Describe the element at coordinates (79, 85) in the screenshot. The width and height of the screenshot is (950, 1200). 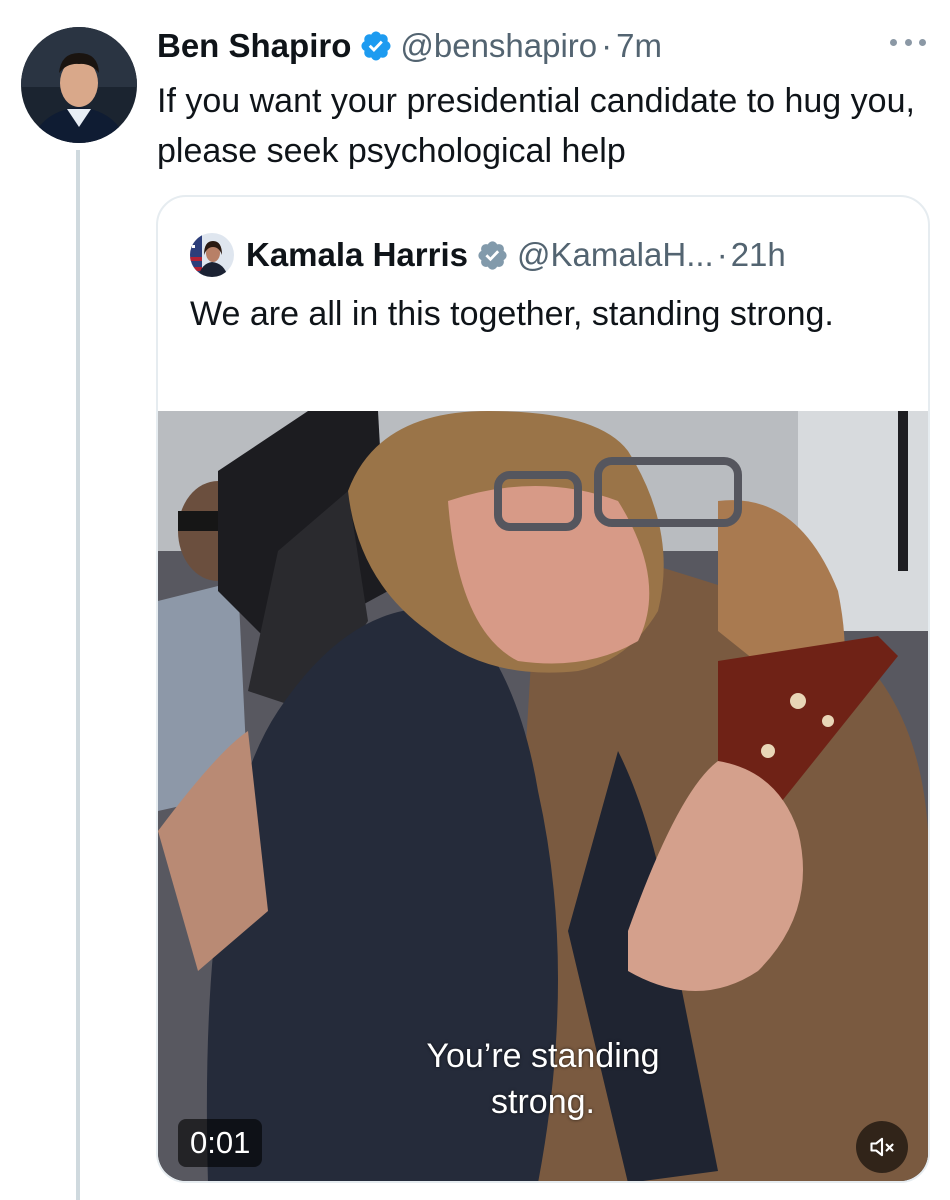
I see `avatar` at that location.